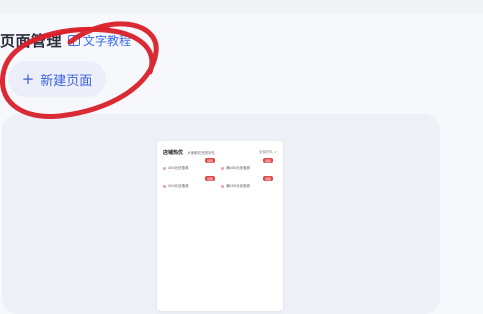  What do you see at coordinates (267, 151) in the screenshot?
I see `preview-more-link: 全部好礼 >` at bounding box center [267, 151].